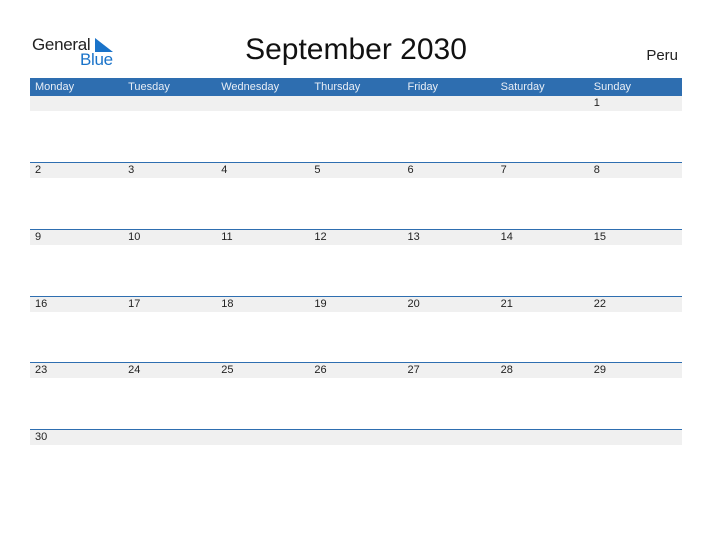 The width and height of the screenshot is (712, 550). I want to click on week-row: 16 17 18 19 20 21 22, so click(356, 304).